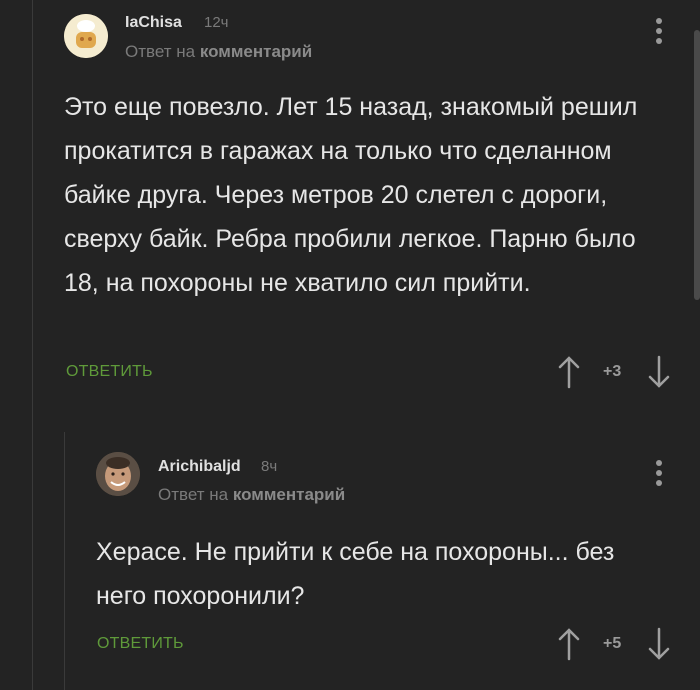  I want to click on author-name: Arichibaljd, so click(199, 467).